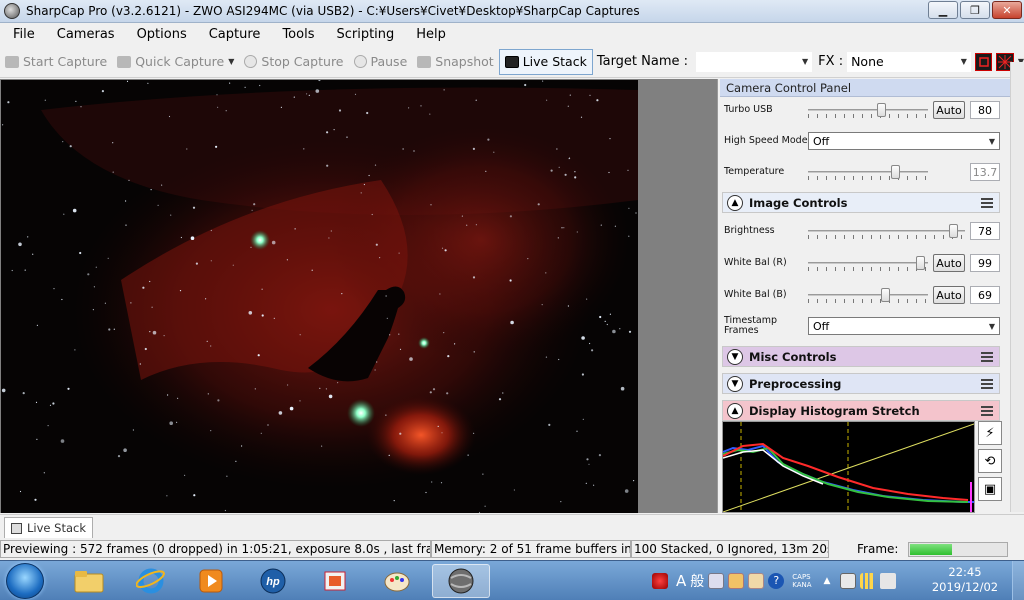  What do you see at coordinates (949, 110) in the screenshot?
I see `turbo-usb-auto-button: Auto` at bounding box center [949, 110].